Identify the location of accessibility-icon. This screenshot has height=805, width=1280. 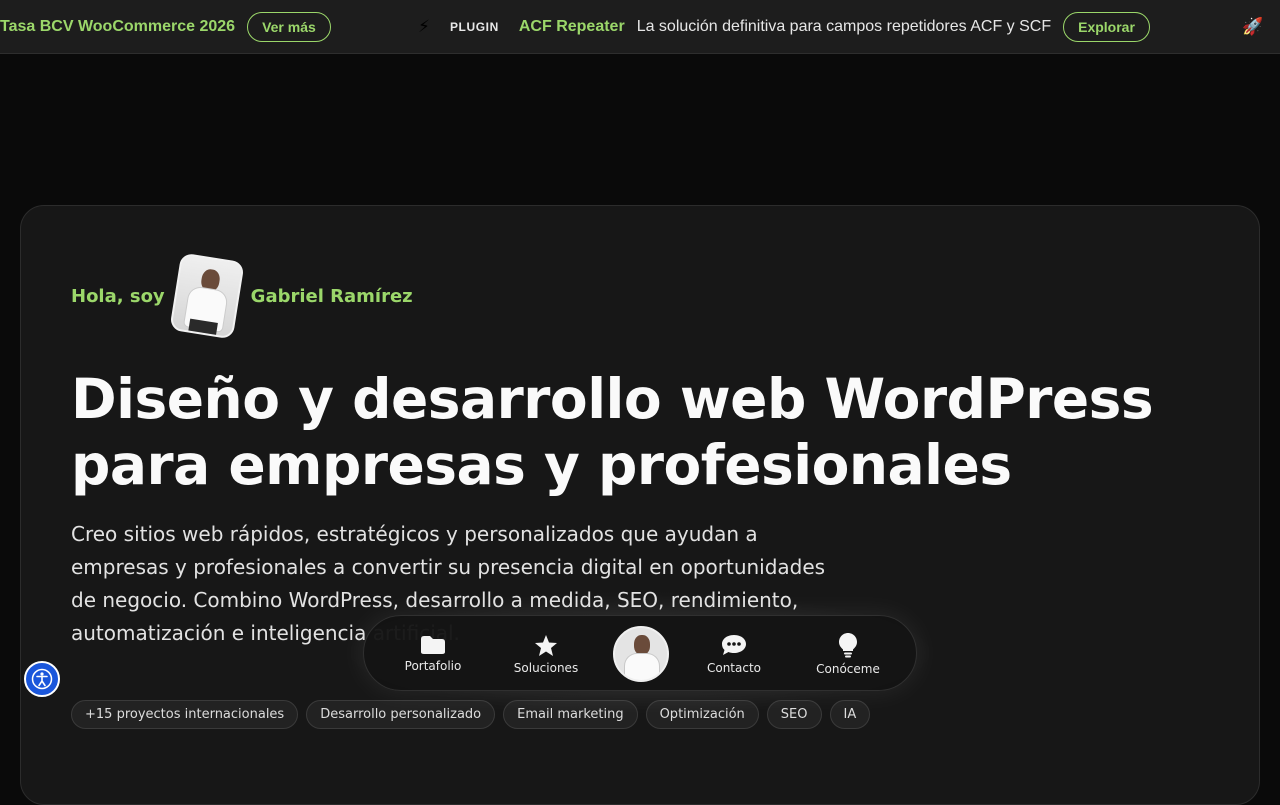
(42, 679).